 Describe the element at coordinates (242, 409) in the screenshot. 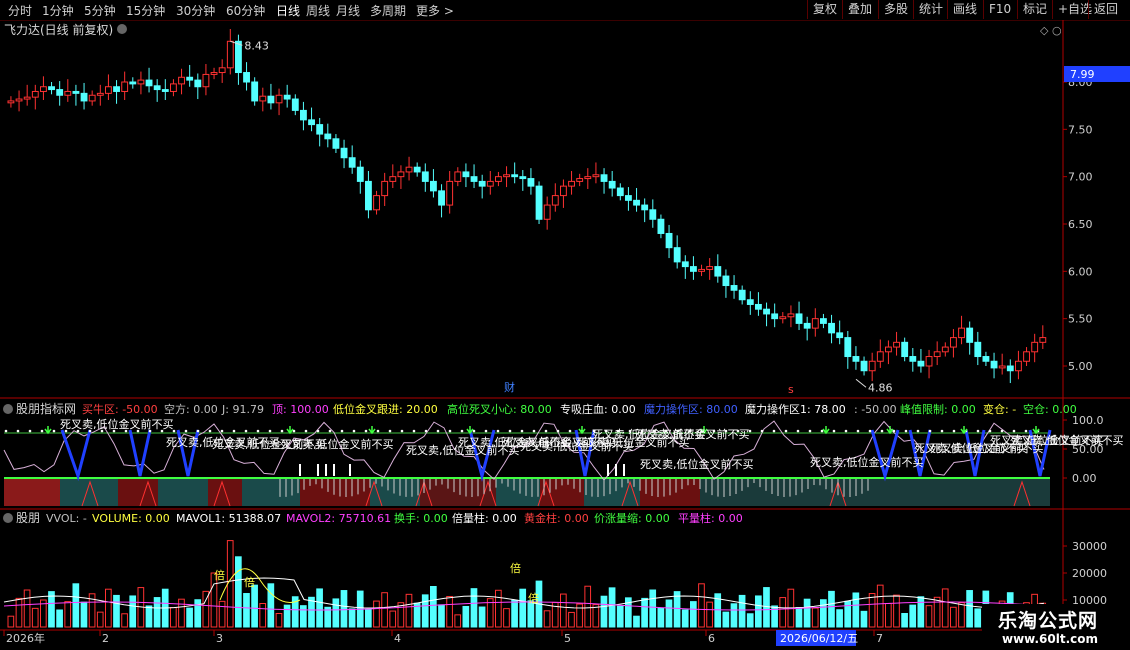

I see `indicator-value-2: J: 91.79` at that location.